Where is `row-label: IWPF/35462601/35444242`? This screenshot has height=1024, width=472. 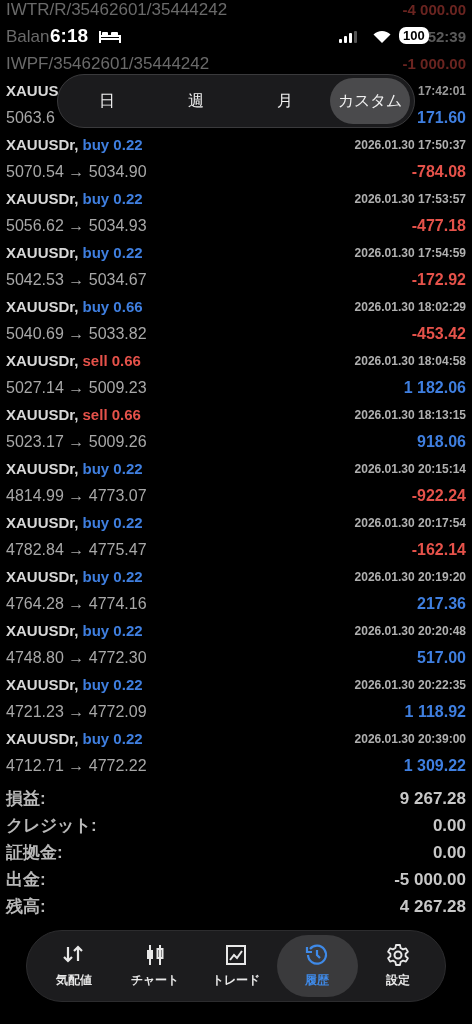
row-label: IWPF/35462601/35444242 is located at coordinates (108, 63).